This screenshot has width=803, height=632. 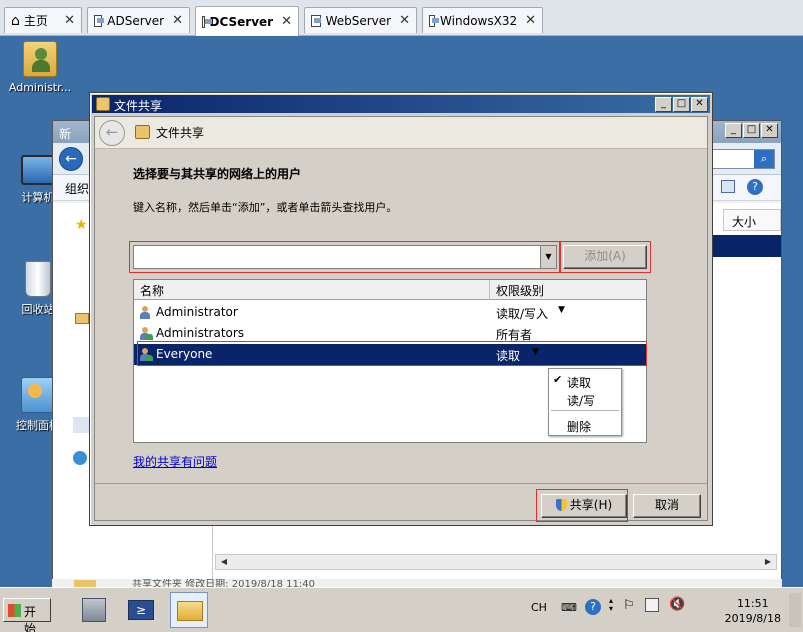 I want to click on permission-context-menu: ✔ 读取 读/写 删除, so click(x=585, y=402).